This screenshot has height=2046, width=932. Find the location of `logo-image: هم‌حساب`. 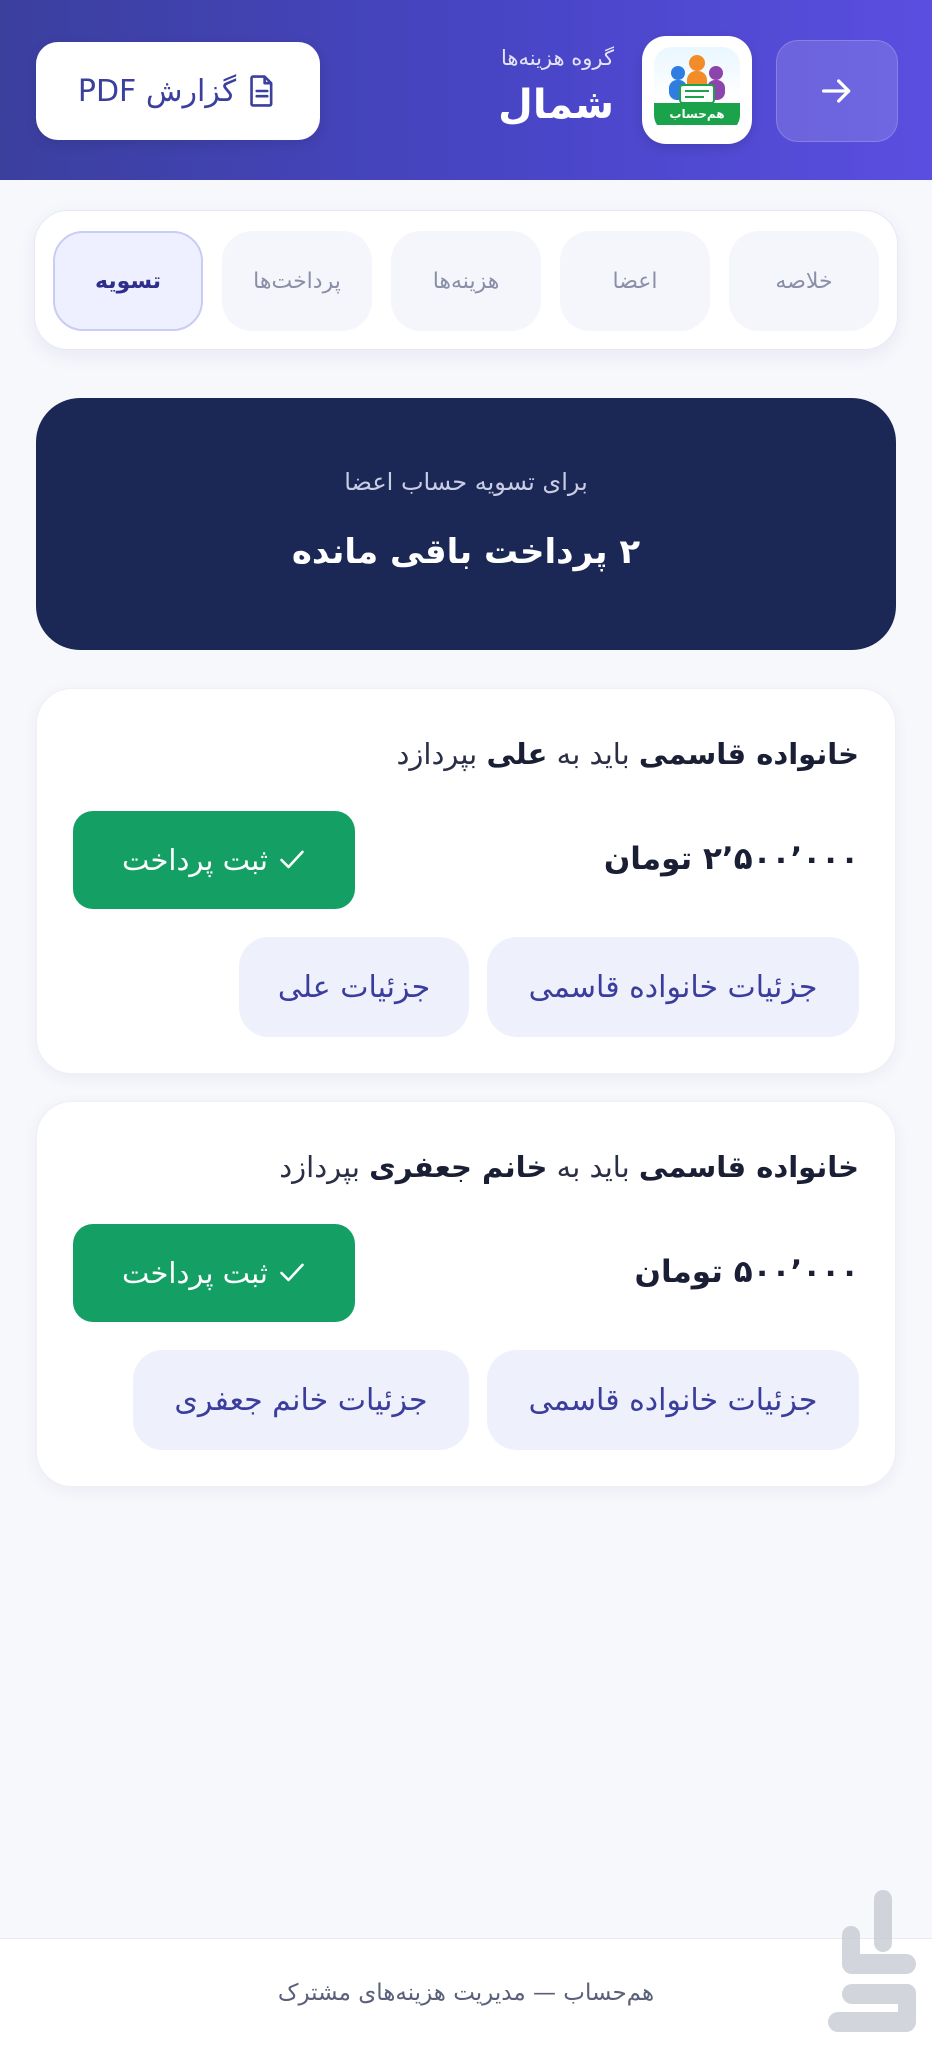

logo-image: هم‌حساب is located at coordinates (697, 90).